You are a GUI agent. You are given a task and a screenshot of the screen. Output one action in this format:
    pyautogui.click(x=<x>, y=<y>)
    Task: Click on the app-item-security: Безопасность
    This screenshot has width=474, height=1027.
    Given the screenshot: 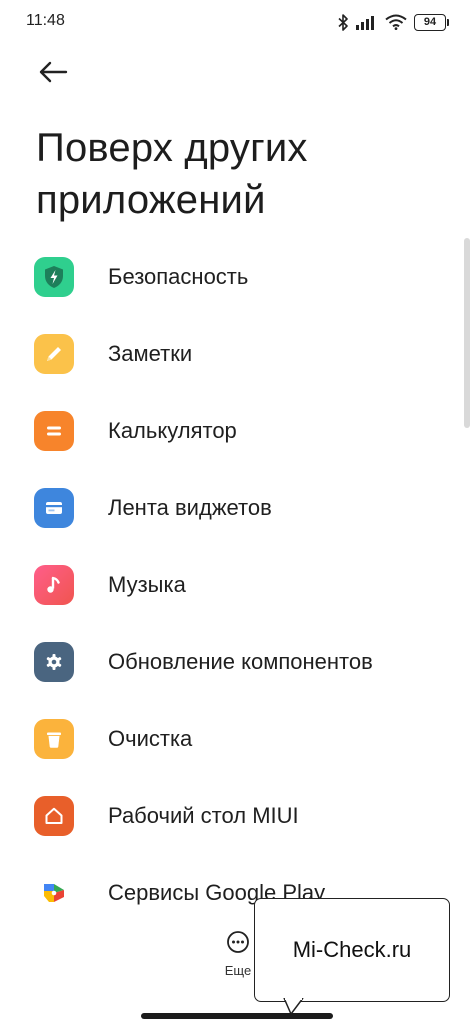 What is the action you would take?
    pyautogui.click(x=237, y=276)
    